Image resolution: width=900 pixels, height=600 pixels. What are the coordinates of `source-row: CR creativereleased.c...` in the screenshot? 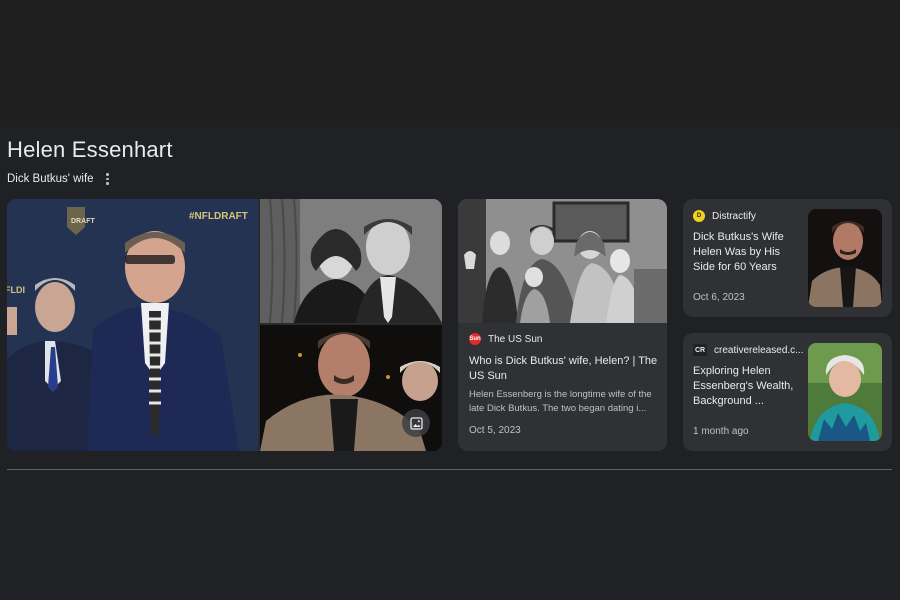 It's located at (748, 350).